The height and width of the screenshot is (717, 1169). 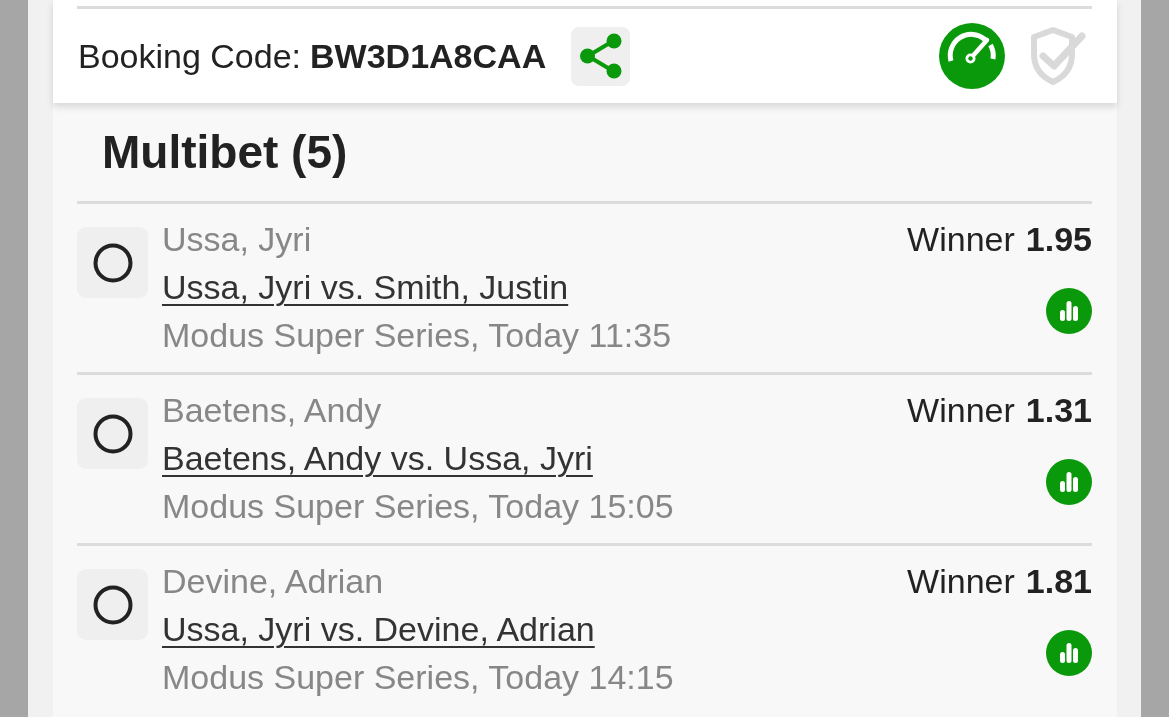 I want to click on share-button, so click(x=601, y=56).